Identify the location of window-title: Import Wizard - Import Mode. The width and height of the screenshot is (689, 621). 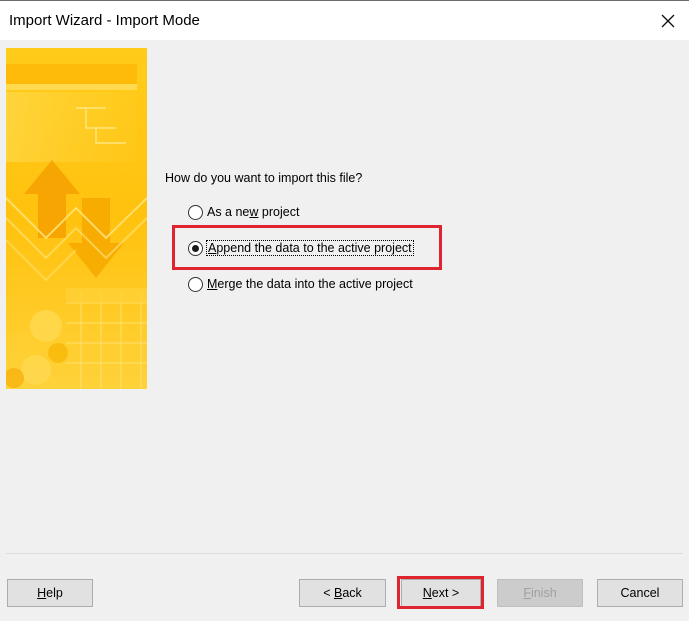
(104, 20).